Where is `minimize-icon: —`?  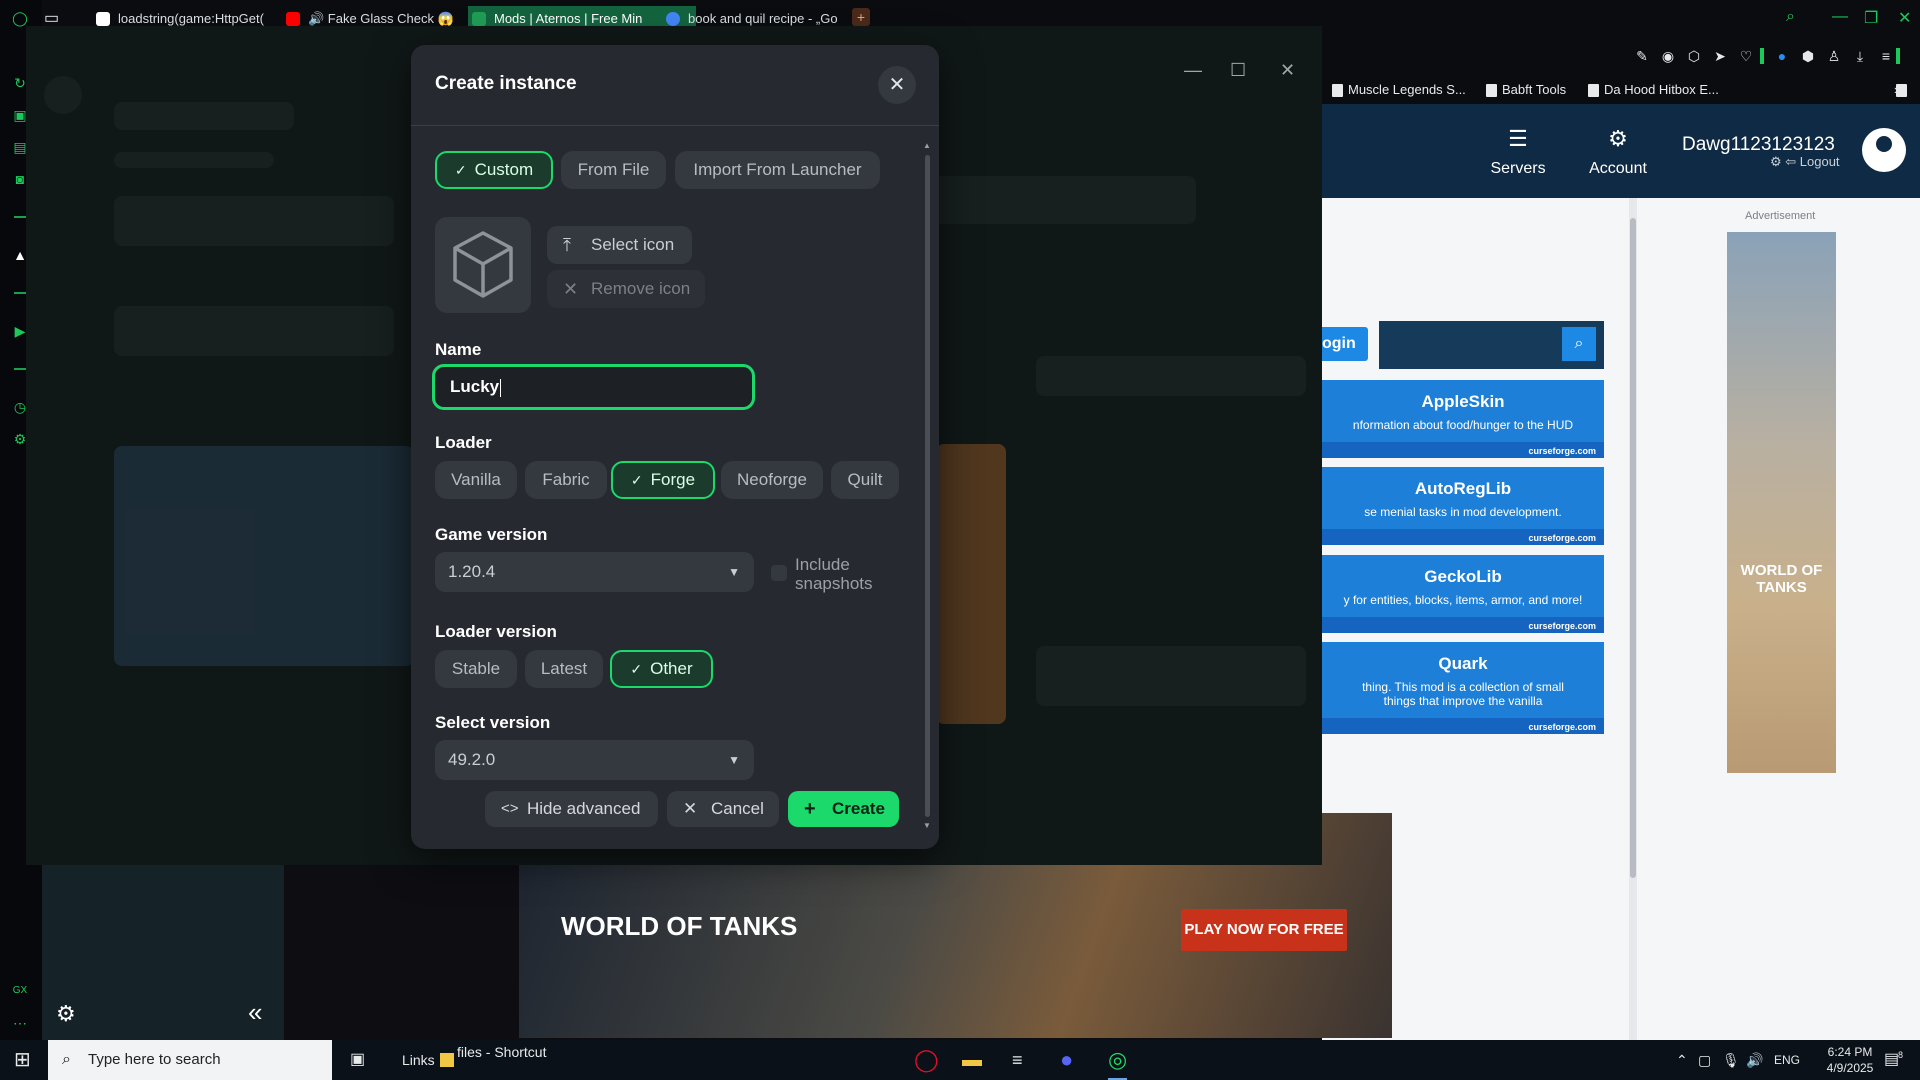 minimize-icon: — is located at coordinates (1840, 17).